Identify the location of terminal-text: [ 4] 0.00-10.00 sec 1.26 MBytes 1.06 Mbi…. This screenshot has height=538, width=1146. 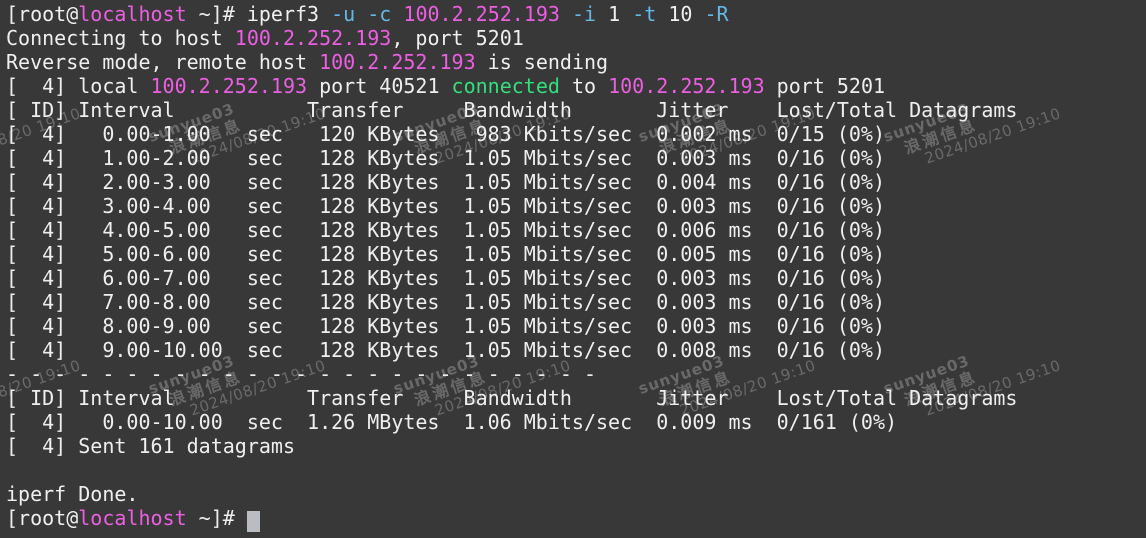
(452, 422).